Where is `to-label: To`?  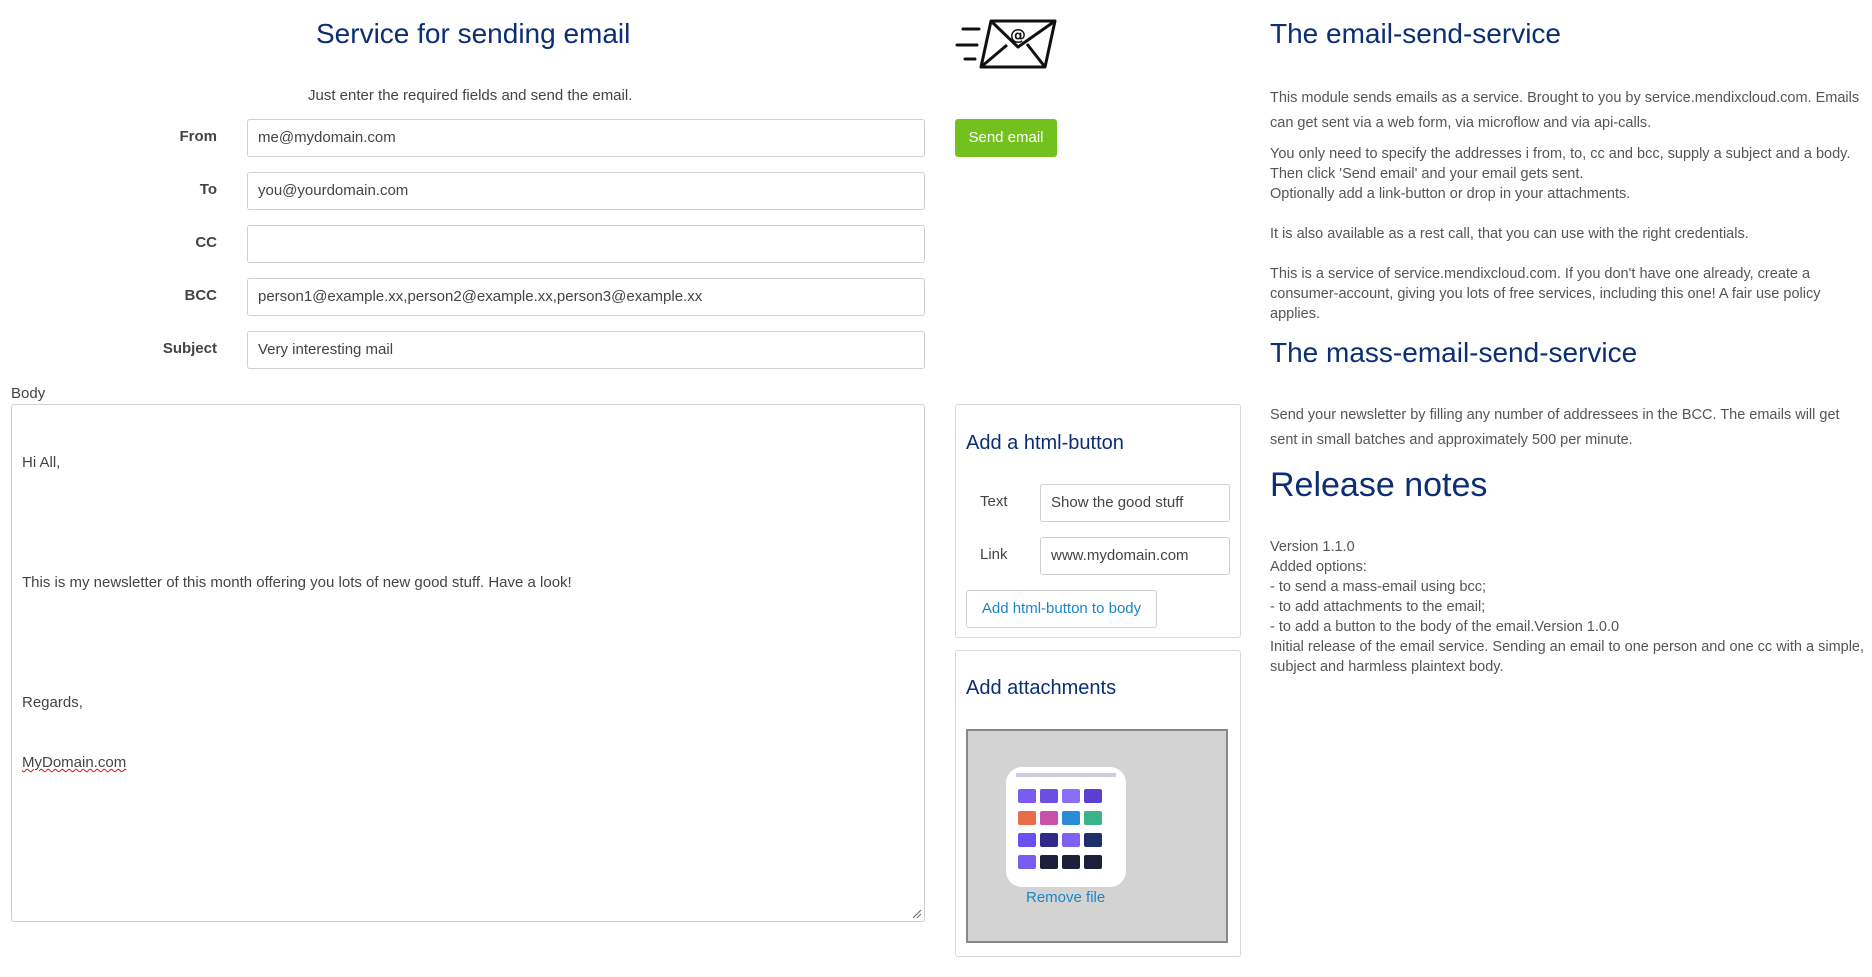 to-label: To is located at coordinates (208, 189).